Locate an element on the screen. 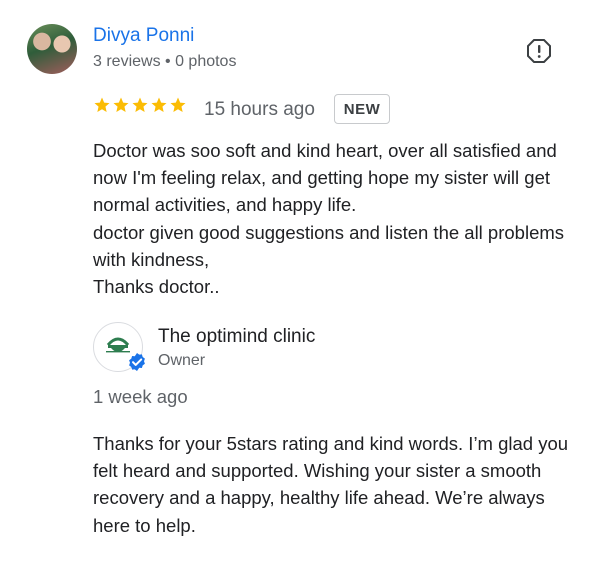 Image resolution: width=600 pixels, height=562 pixels. owner-name: The optimind clinic is located at coordinates (236, 337).